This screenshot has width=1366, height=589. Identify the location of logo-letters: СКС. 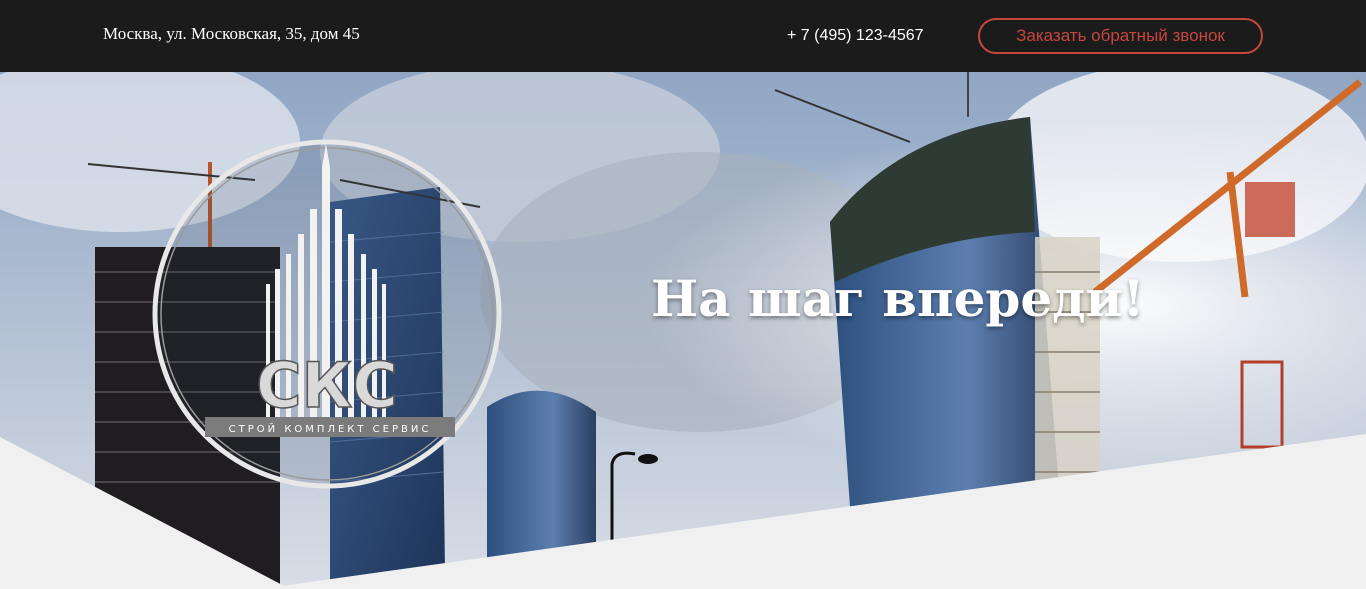
(327, 385).